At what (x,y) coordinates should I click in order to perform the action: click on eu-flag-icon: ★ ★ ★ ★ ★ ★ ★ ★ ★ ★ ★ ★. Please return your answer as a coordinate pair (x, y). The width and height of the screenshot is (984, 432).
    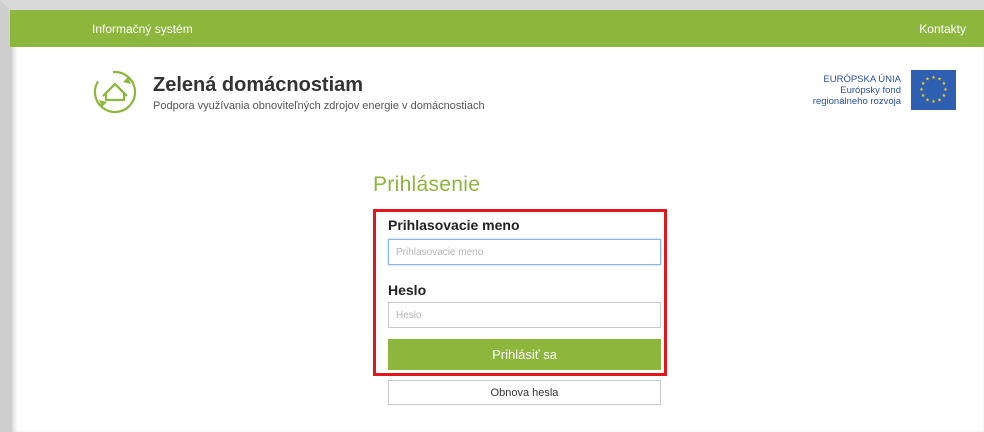
    Looking at the image, I should click on (933, 90).